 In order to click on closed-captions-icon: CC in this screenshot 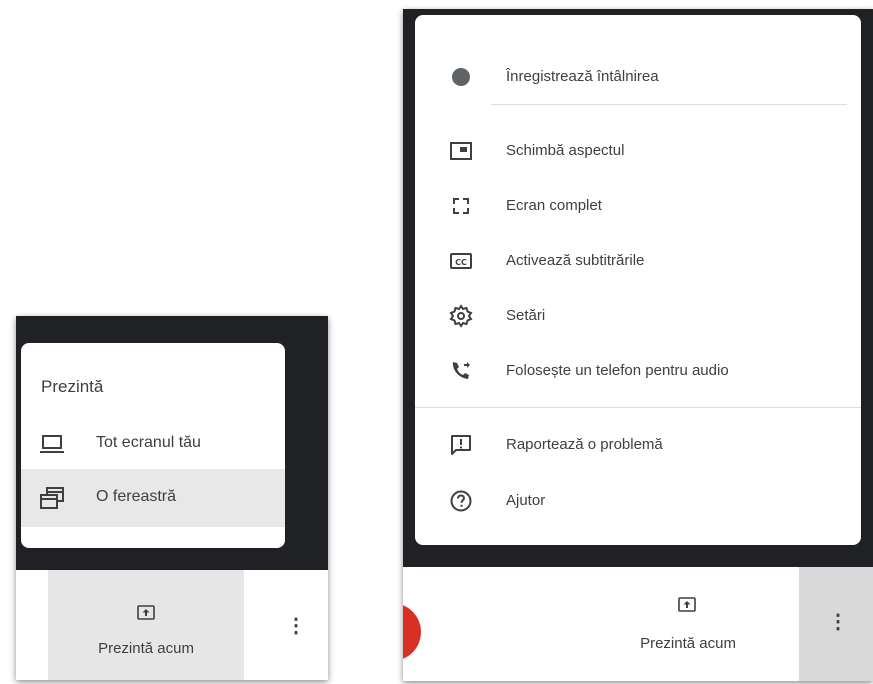, I will do `click(461, 261)`.